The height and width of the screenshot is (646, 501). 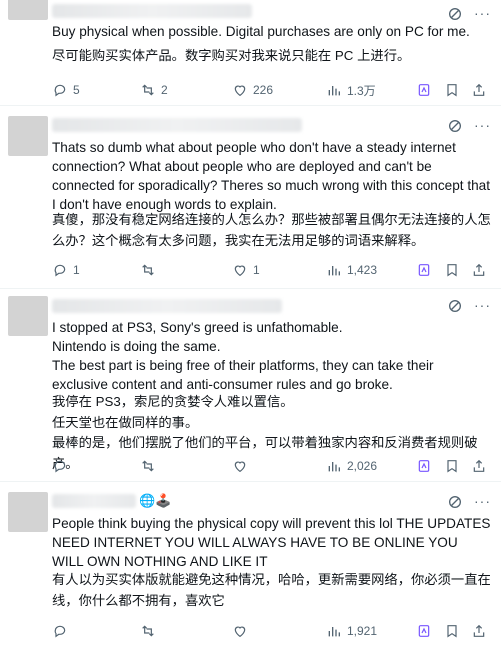 What do you see at coordinates (76, 90) in the screenshot?
I see `reply-count: 5` at bounding box center [76, 90].